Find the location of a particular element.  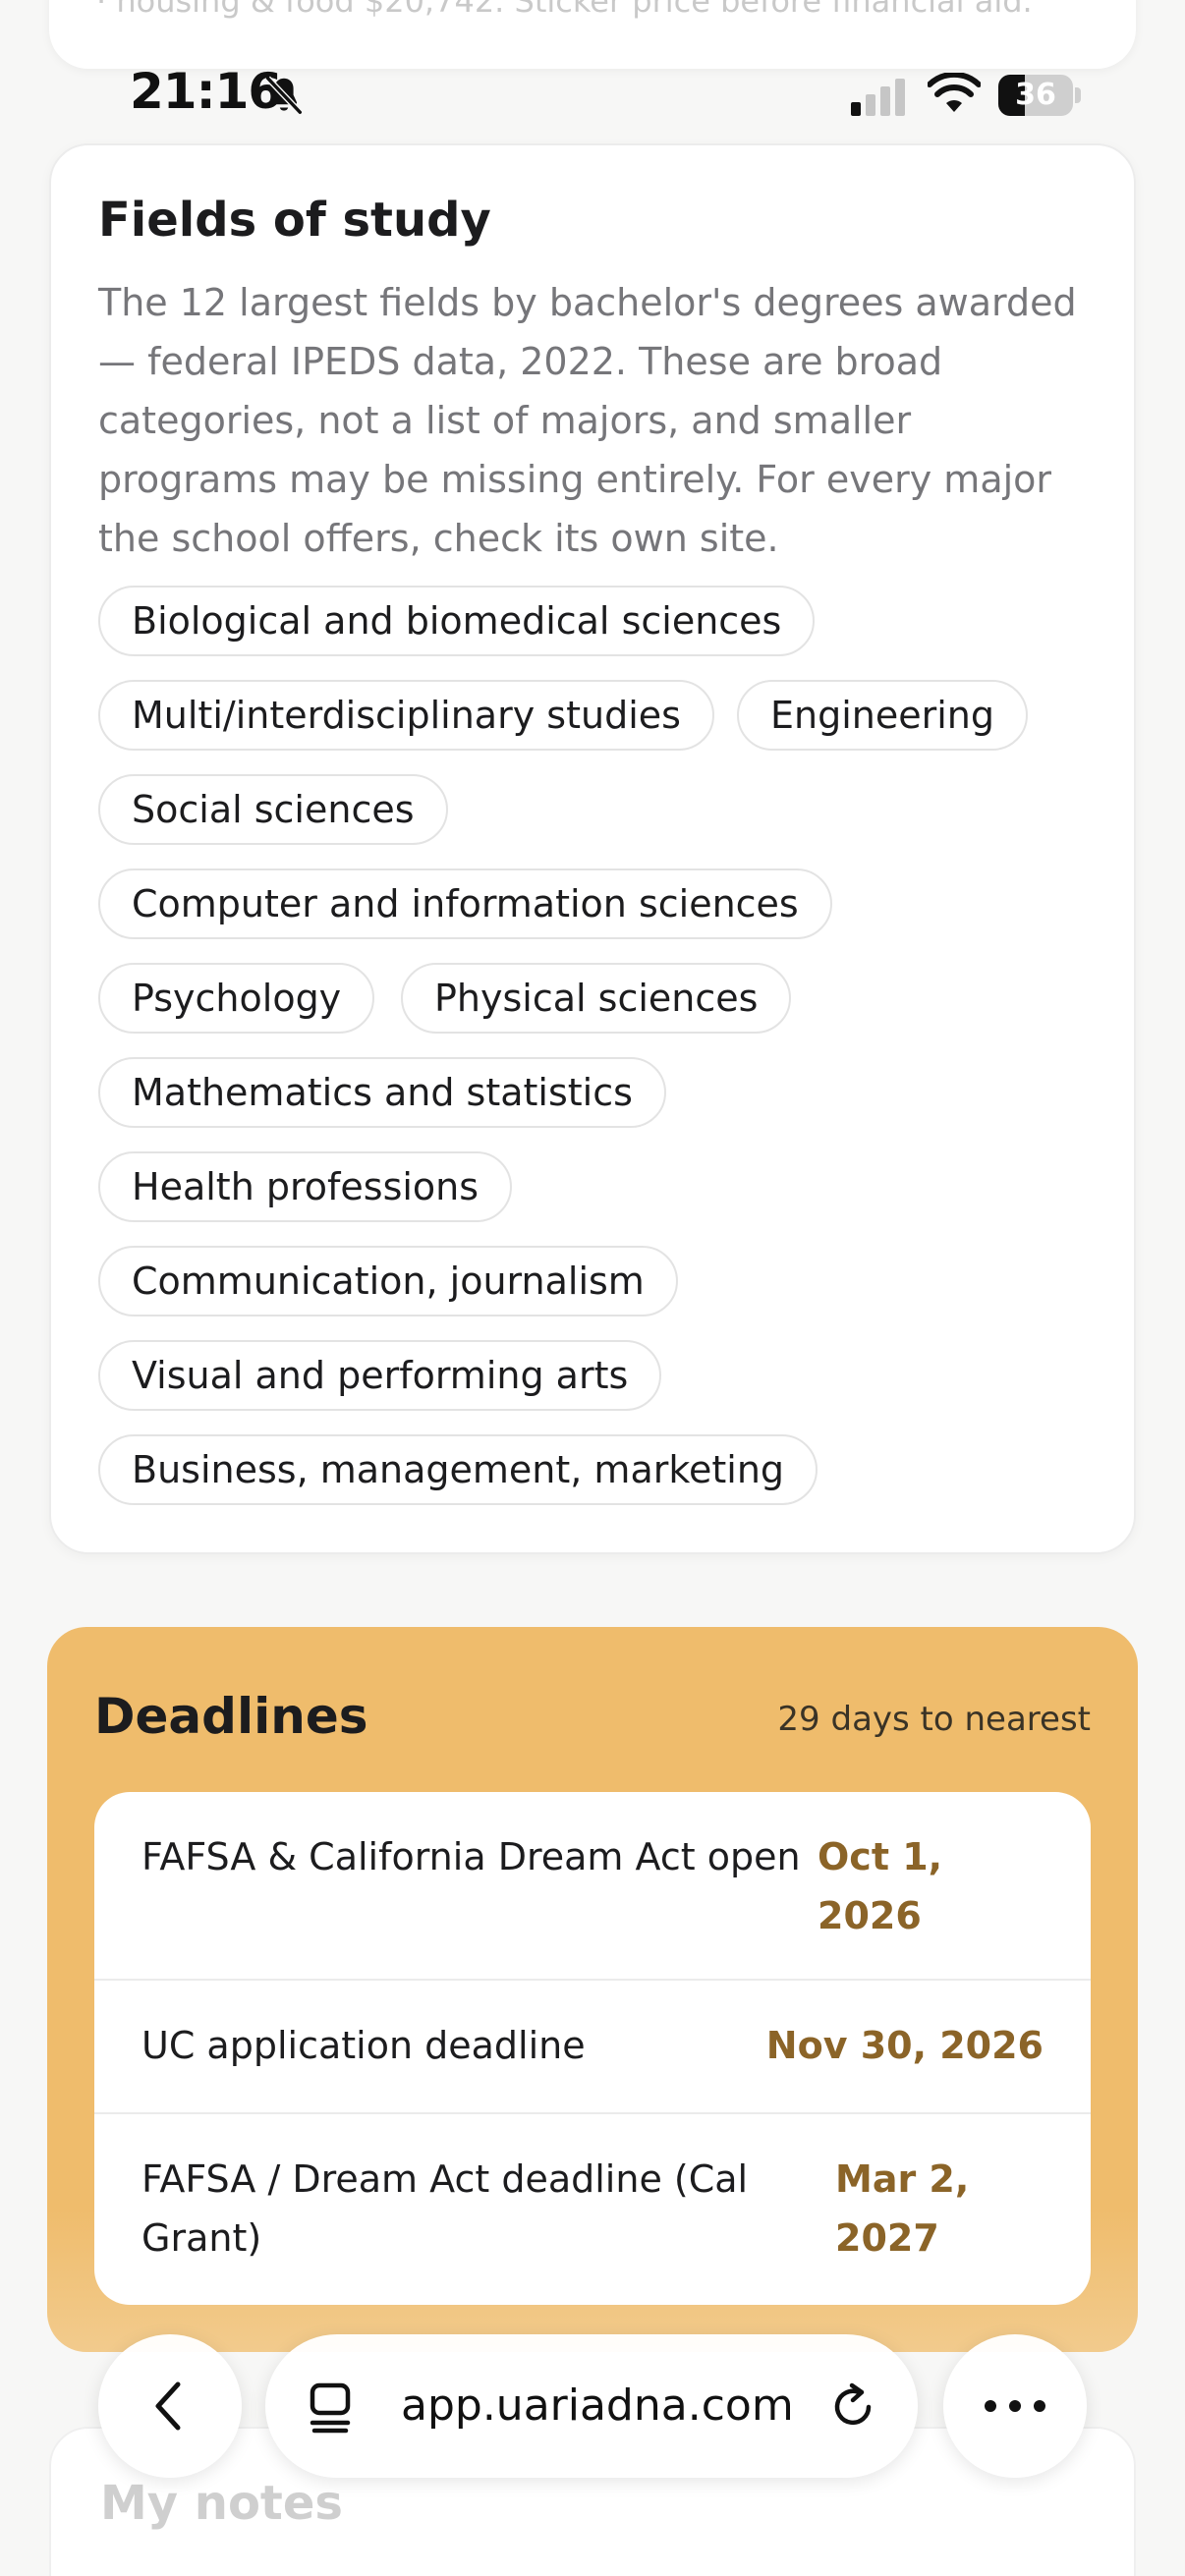

back-chevron-icon is located at coordinates (168, 2406).